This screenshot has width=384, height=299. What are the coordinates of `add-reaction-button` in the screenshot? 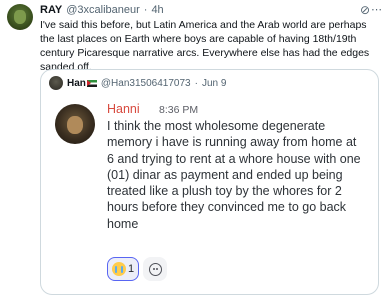 It's located at (155, 269).